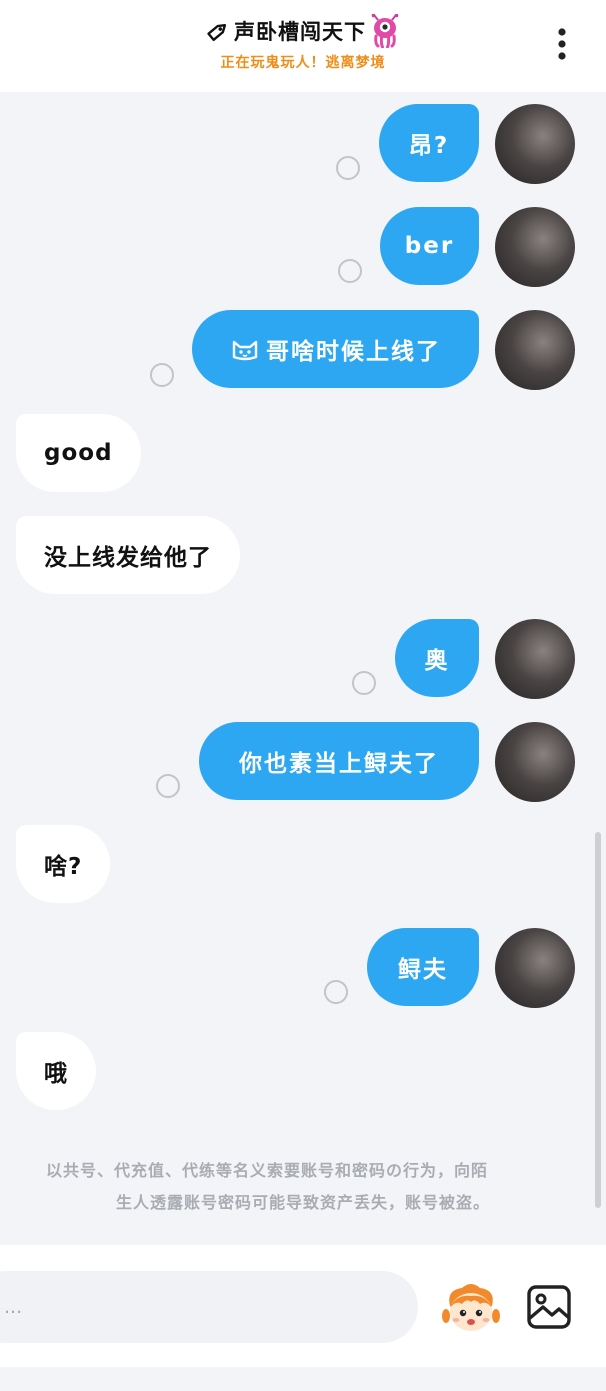  Describe the element at coordinates (300, 32) in the screenshot. I see `chat-title: 声卧槽闯天下` at that location.